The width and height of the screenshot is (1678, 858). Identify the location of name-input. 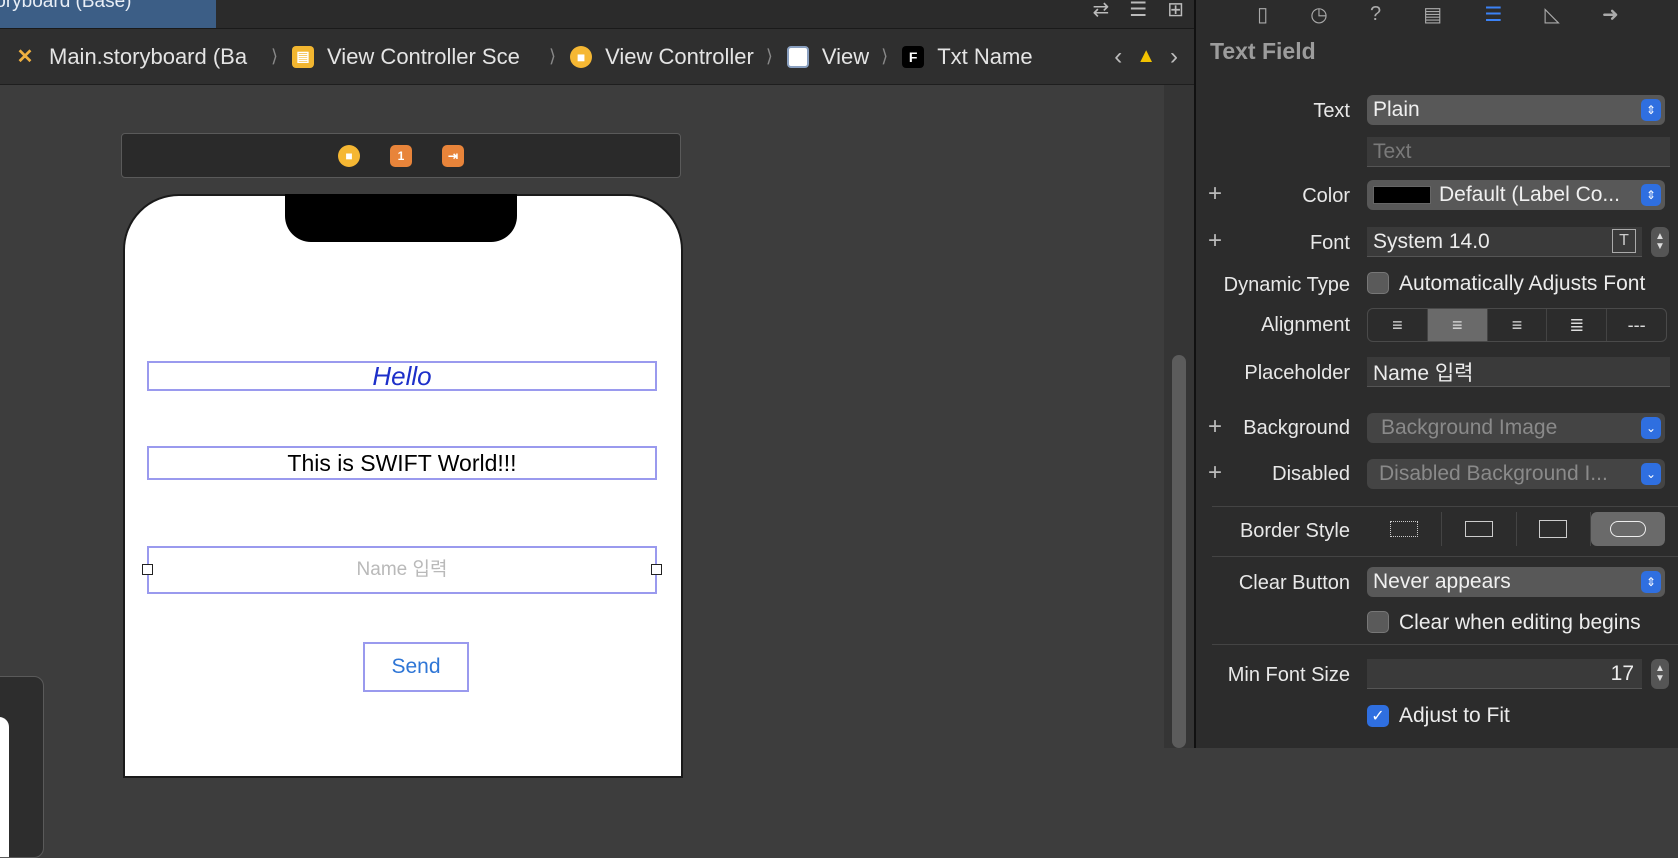
(402, 570).